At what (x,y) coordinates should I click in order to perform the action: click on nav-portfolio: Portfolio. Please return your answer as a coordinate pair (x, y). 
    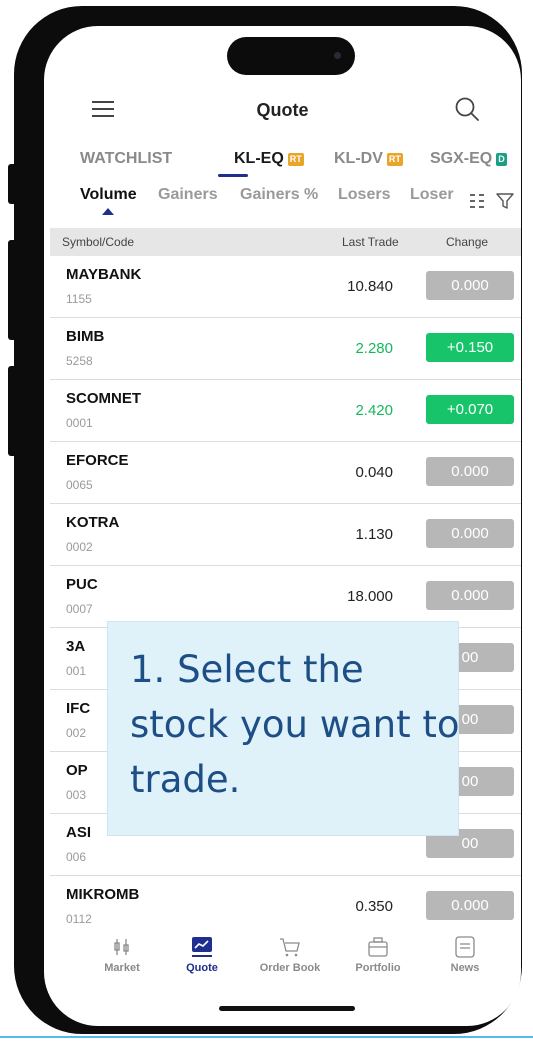
    Looking at the image, I should click on (378, 955).